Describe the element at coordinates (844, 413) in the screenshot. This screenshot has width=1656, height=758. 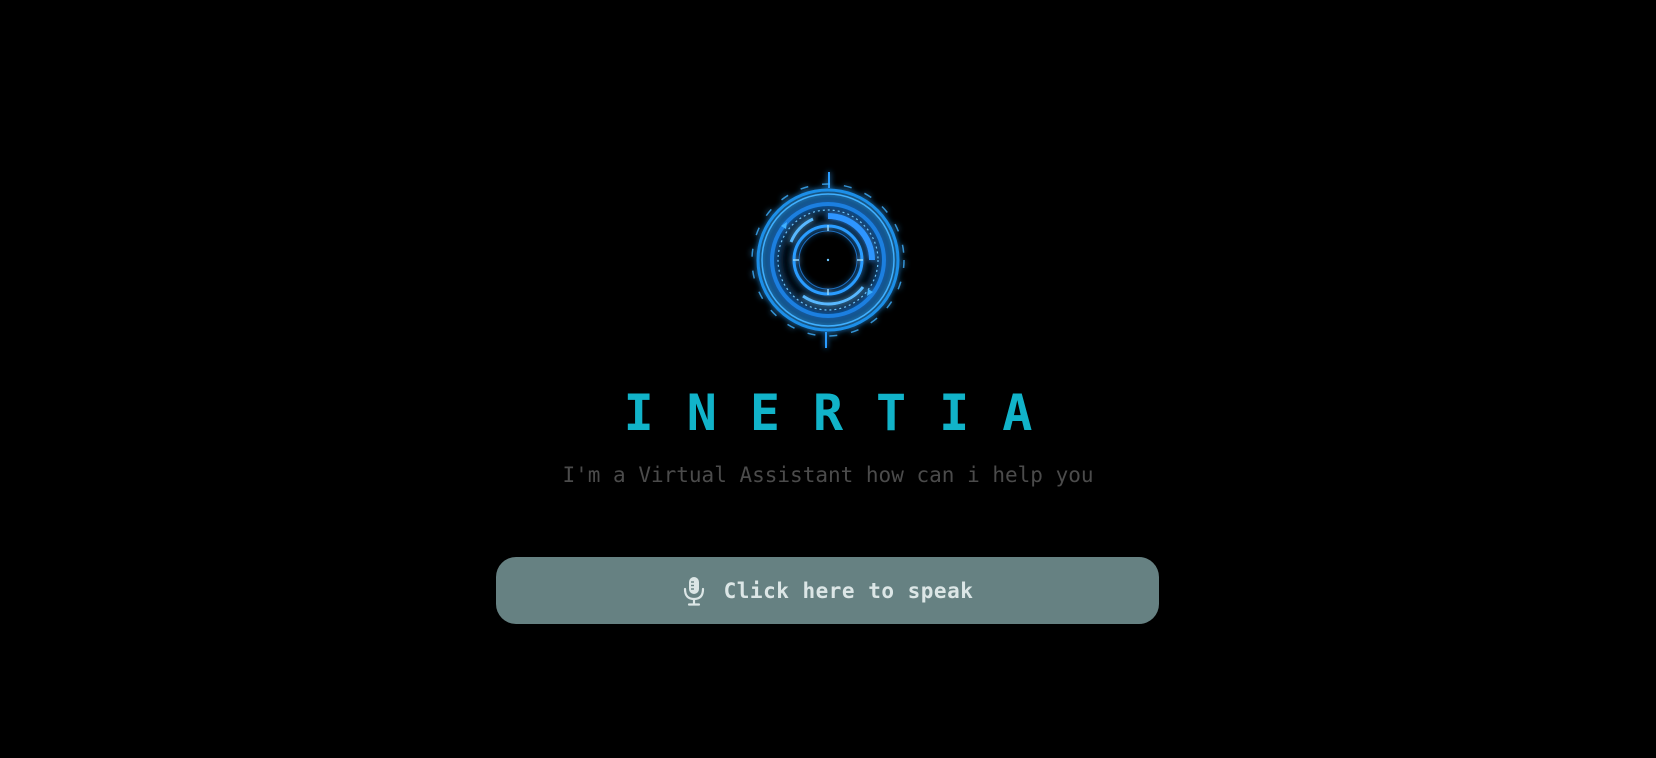
I see `app-title: INERTIA` at that location.